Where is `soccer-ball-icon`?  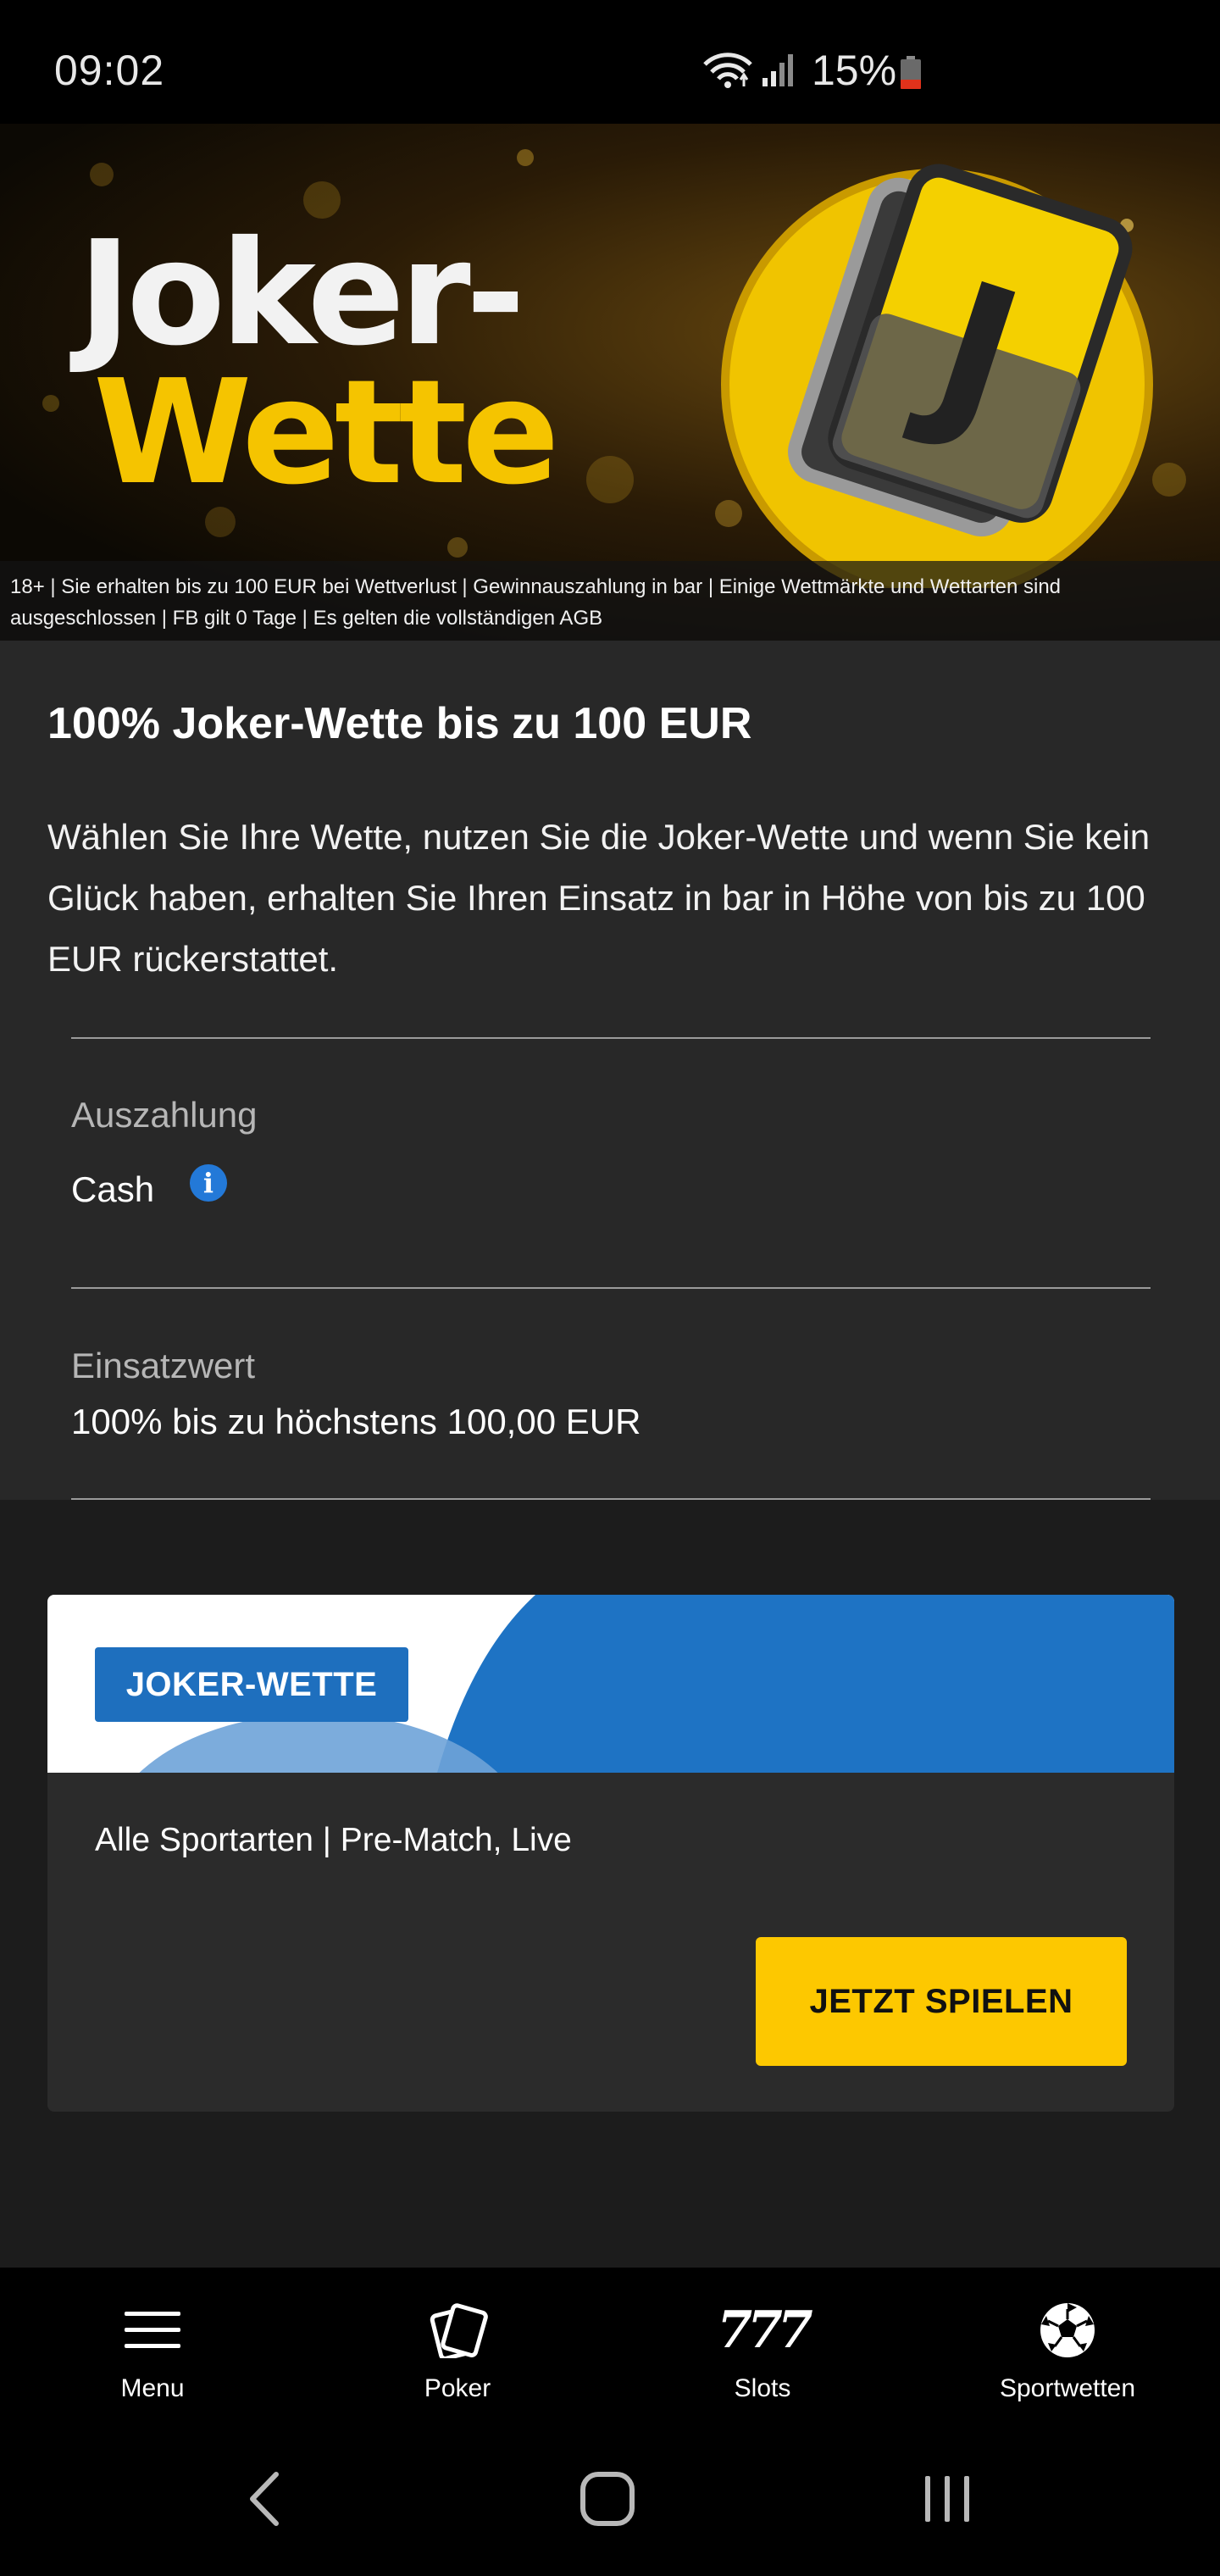 soccer-ball-icon is located at coordinates (1067, 2330).